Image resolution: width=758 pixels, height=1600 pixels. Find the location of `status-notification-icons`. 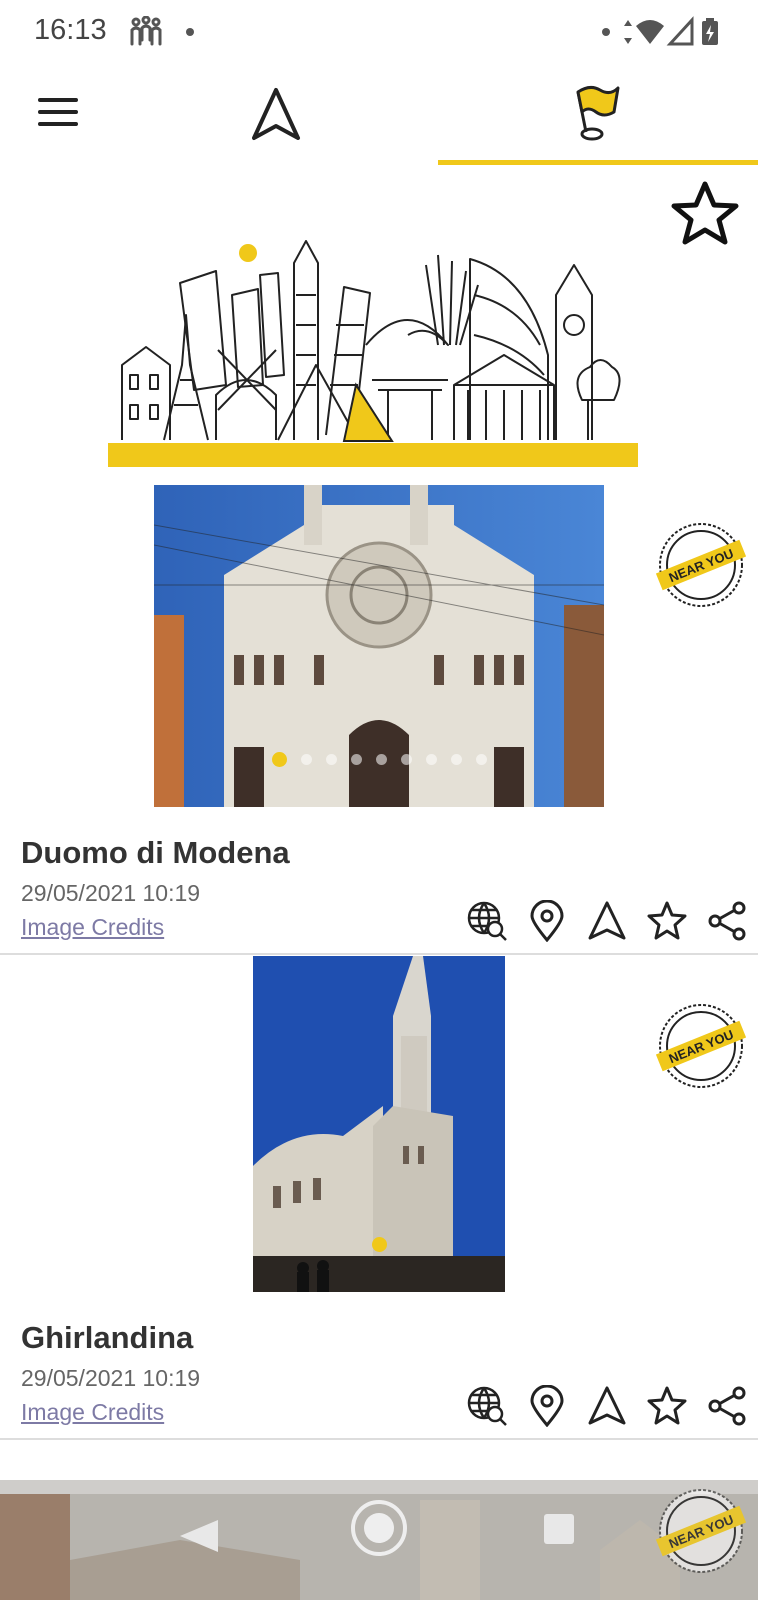

status-notification-icons is located at coordinates (168, 34).